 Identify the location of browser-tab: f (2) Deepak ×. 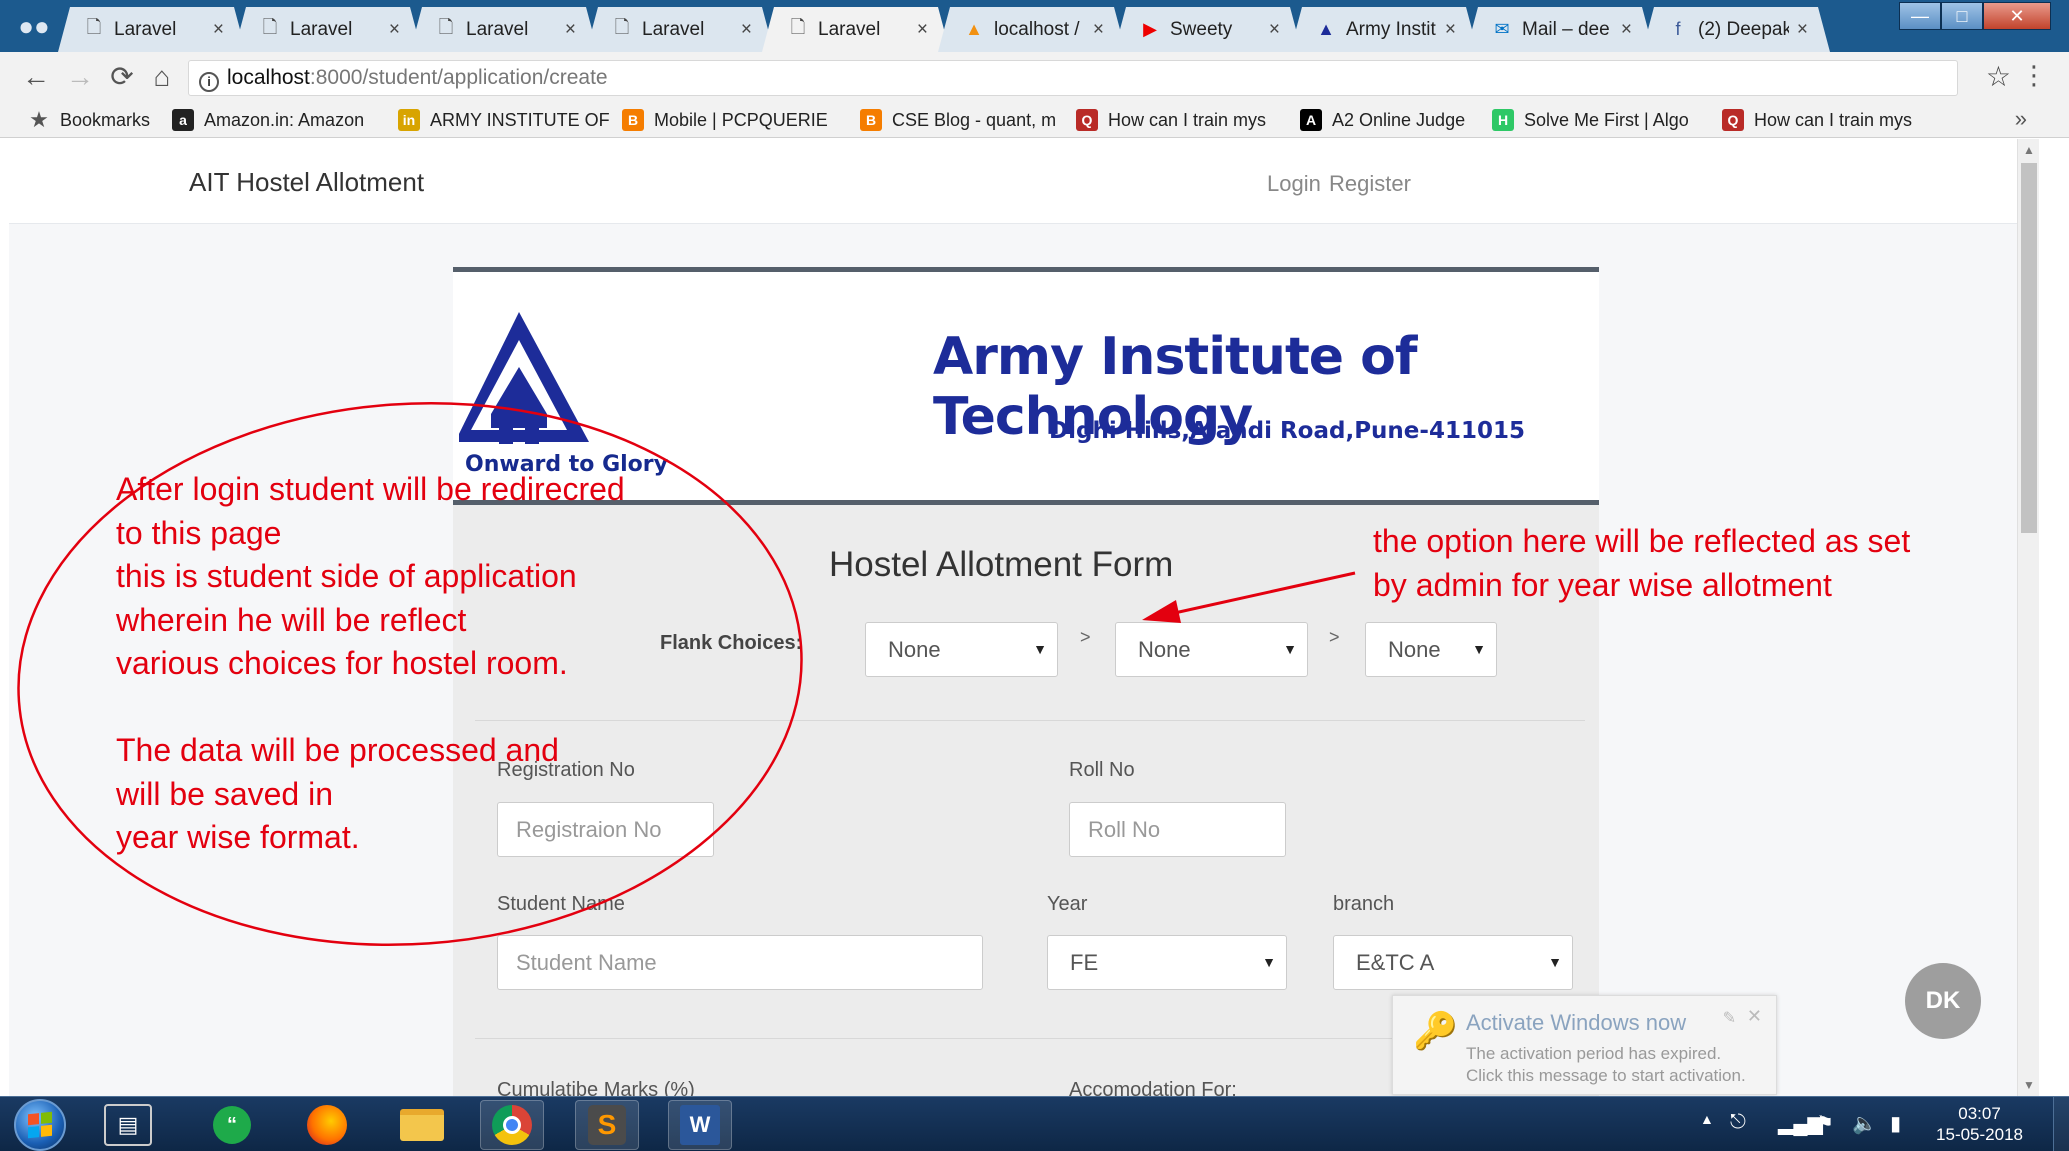
(1736, 29).